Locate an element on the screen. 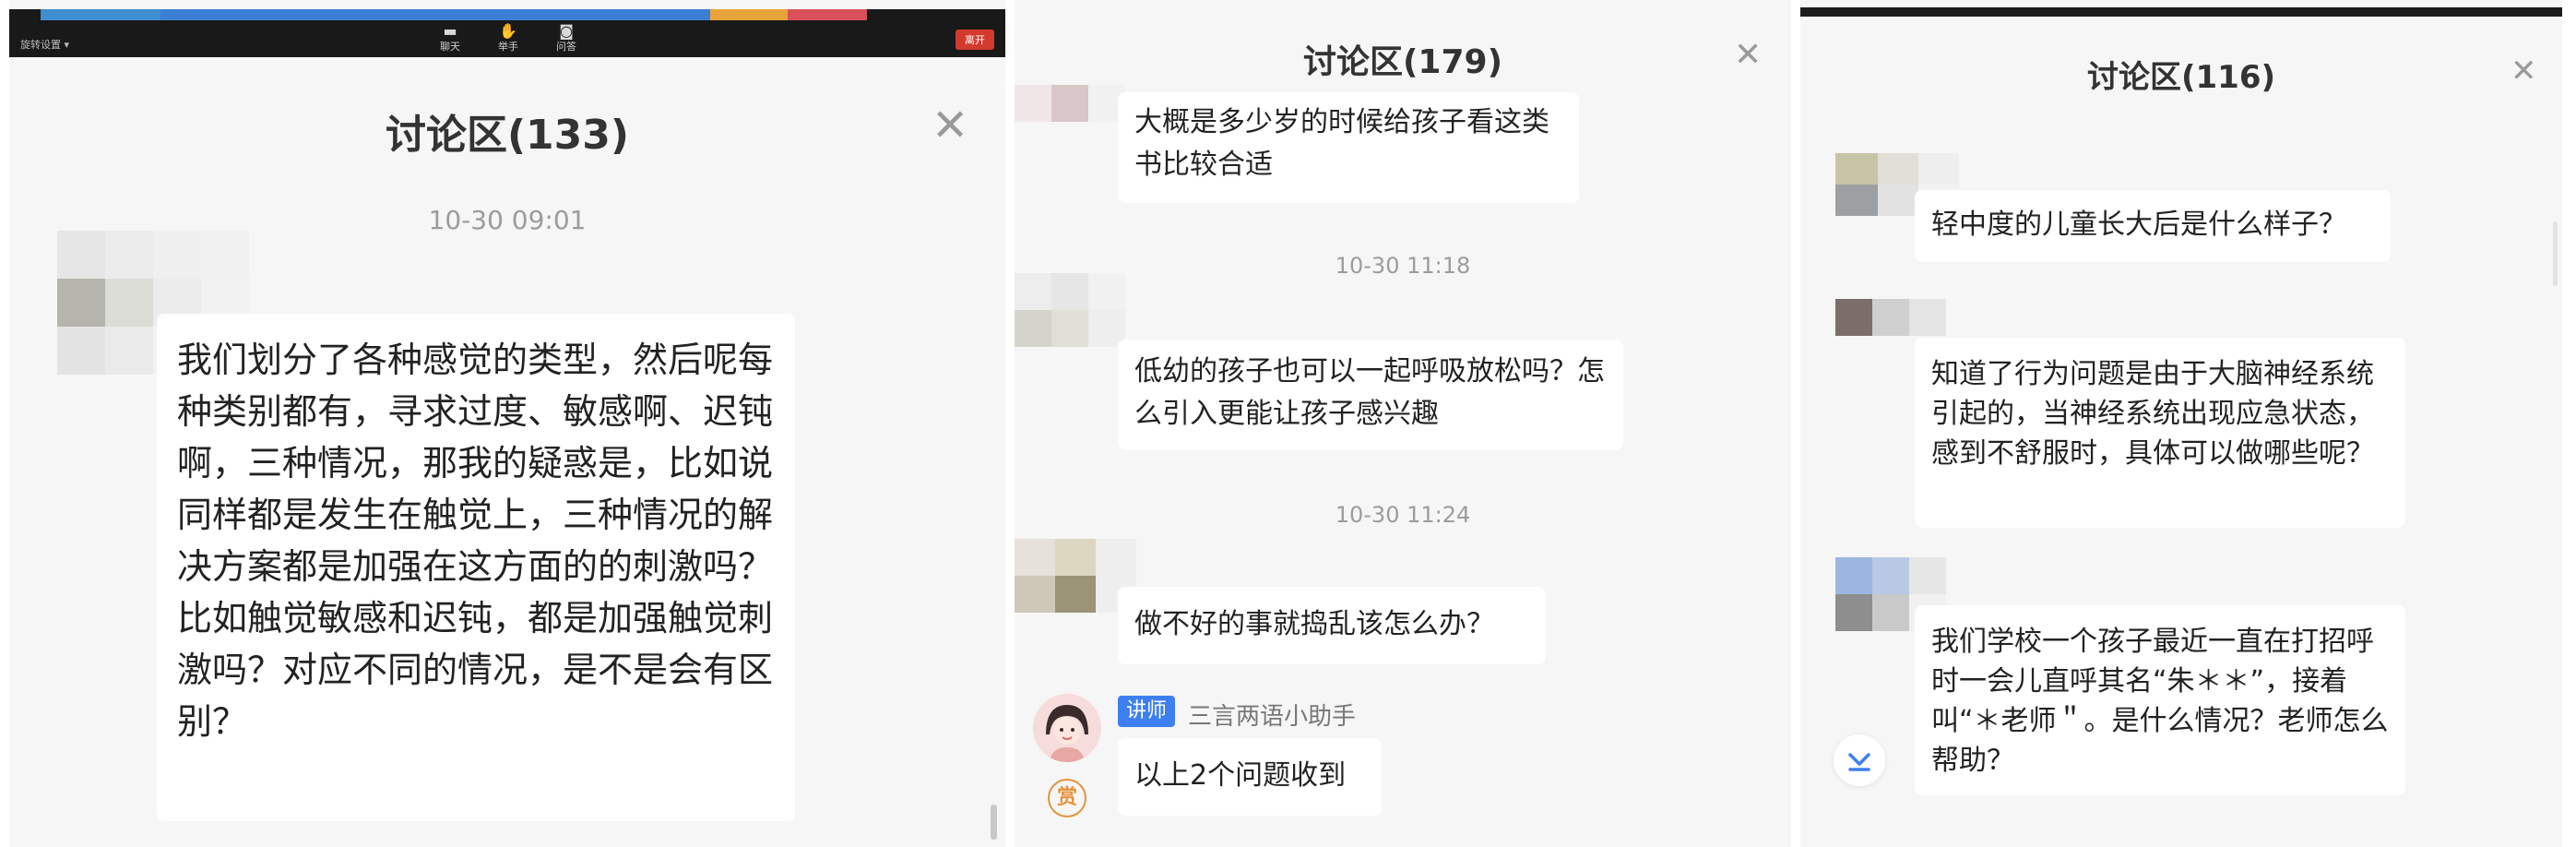 The height and width of the screenshot is (847, 2576). message-text: 以上2个问题收到 is located at coordinates (1240, 775).